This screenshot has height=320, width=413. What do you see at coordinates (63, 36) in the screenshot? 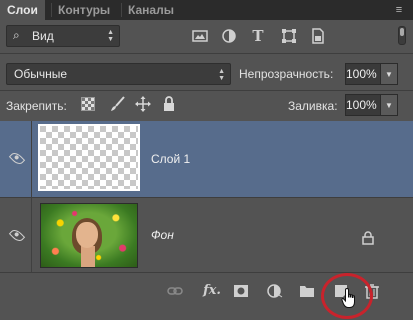
I see `filter-kind-select: ⌕ Вид ▲ ▼` at bounding box center [63, 36].